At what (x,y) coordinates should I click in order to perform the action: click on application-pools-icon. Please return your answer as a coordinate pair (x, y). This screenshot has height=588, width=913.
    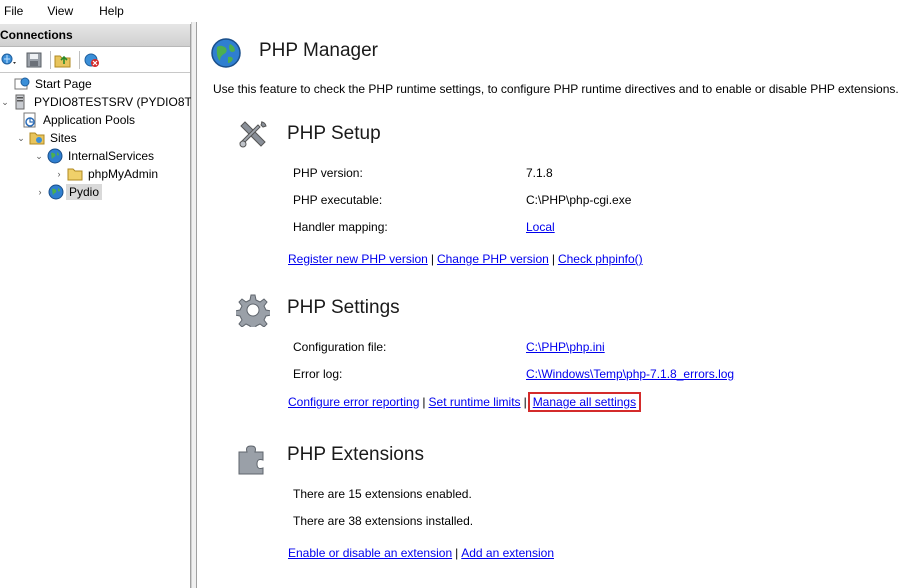
    Looking at the image, I should click on (29, 120).